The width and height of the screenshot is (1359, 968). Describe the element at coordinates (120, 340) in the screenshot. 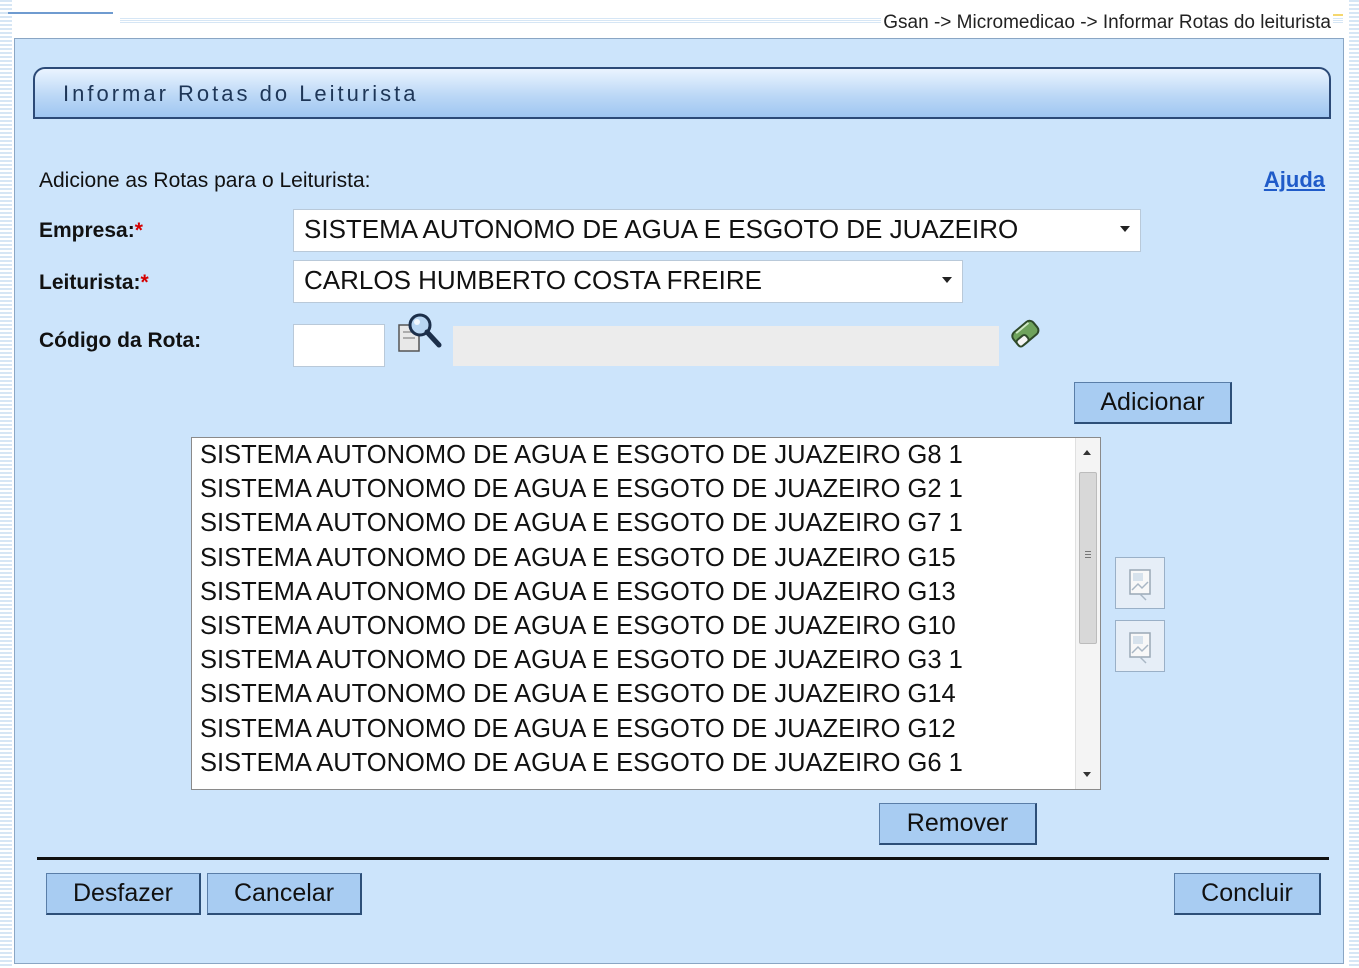

I see `codigo-rota-label: Código da Rota:` at that location.